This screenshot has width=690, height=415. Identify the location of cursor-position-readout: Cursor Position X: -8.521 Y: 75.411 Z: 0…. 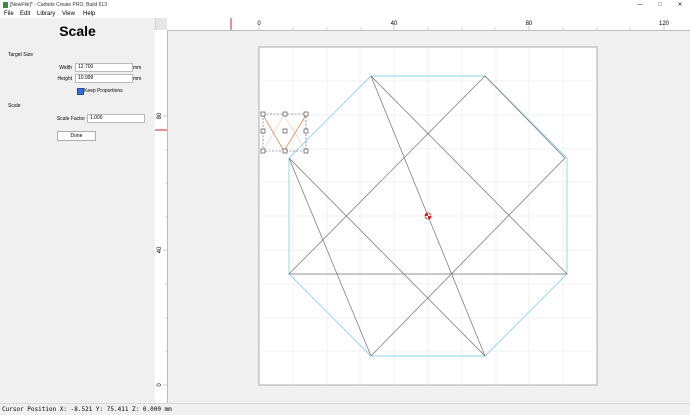
(87, 409).